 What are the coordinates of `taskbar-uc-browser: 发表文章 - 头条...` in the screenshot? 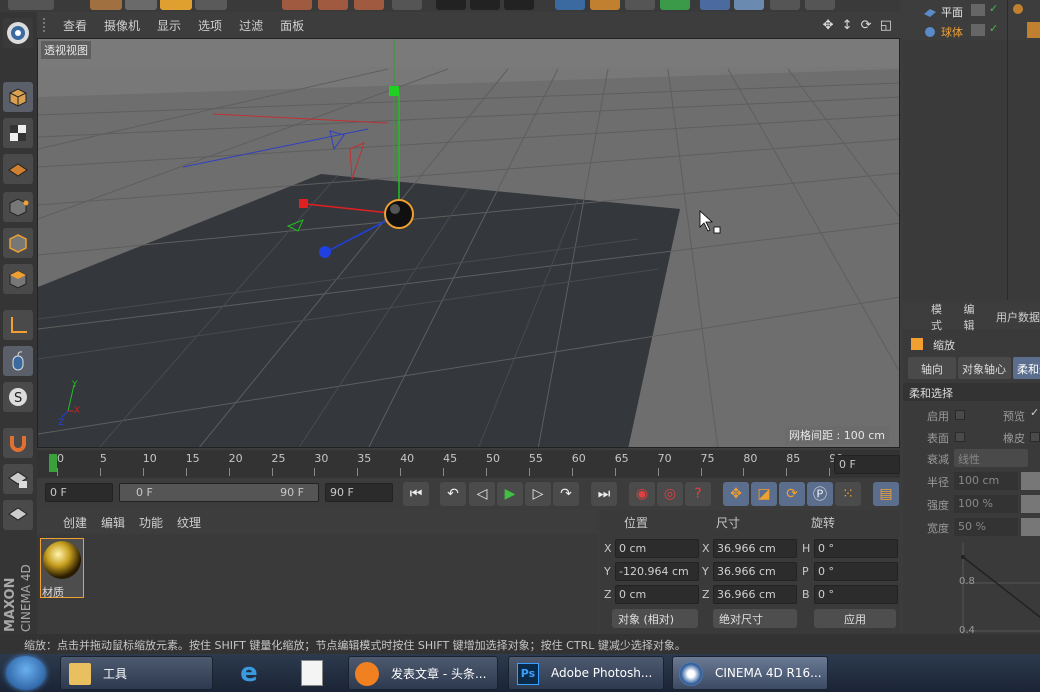 It's located at (423, 673).